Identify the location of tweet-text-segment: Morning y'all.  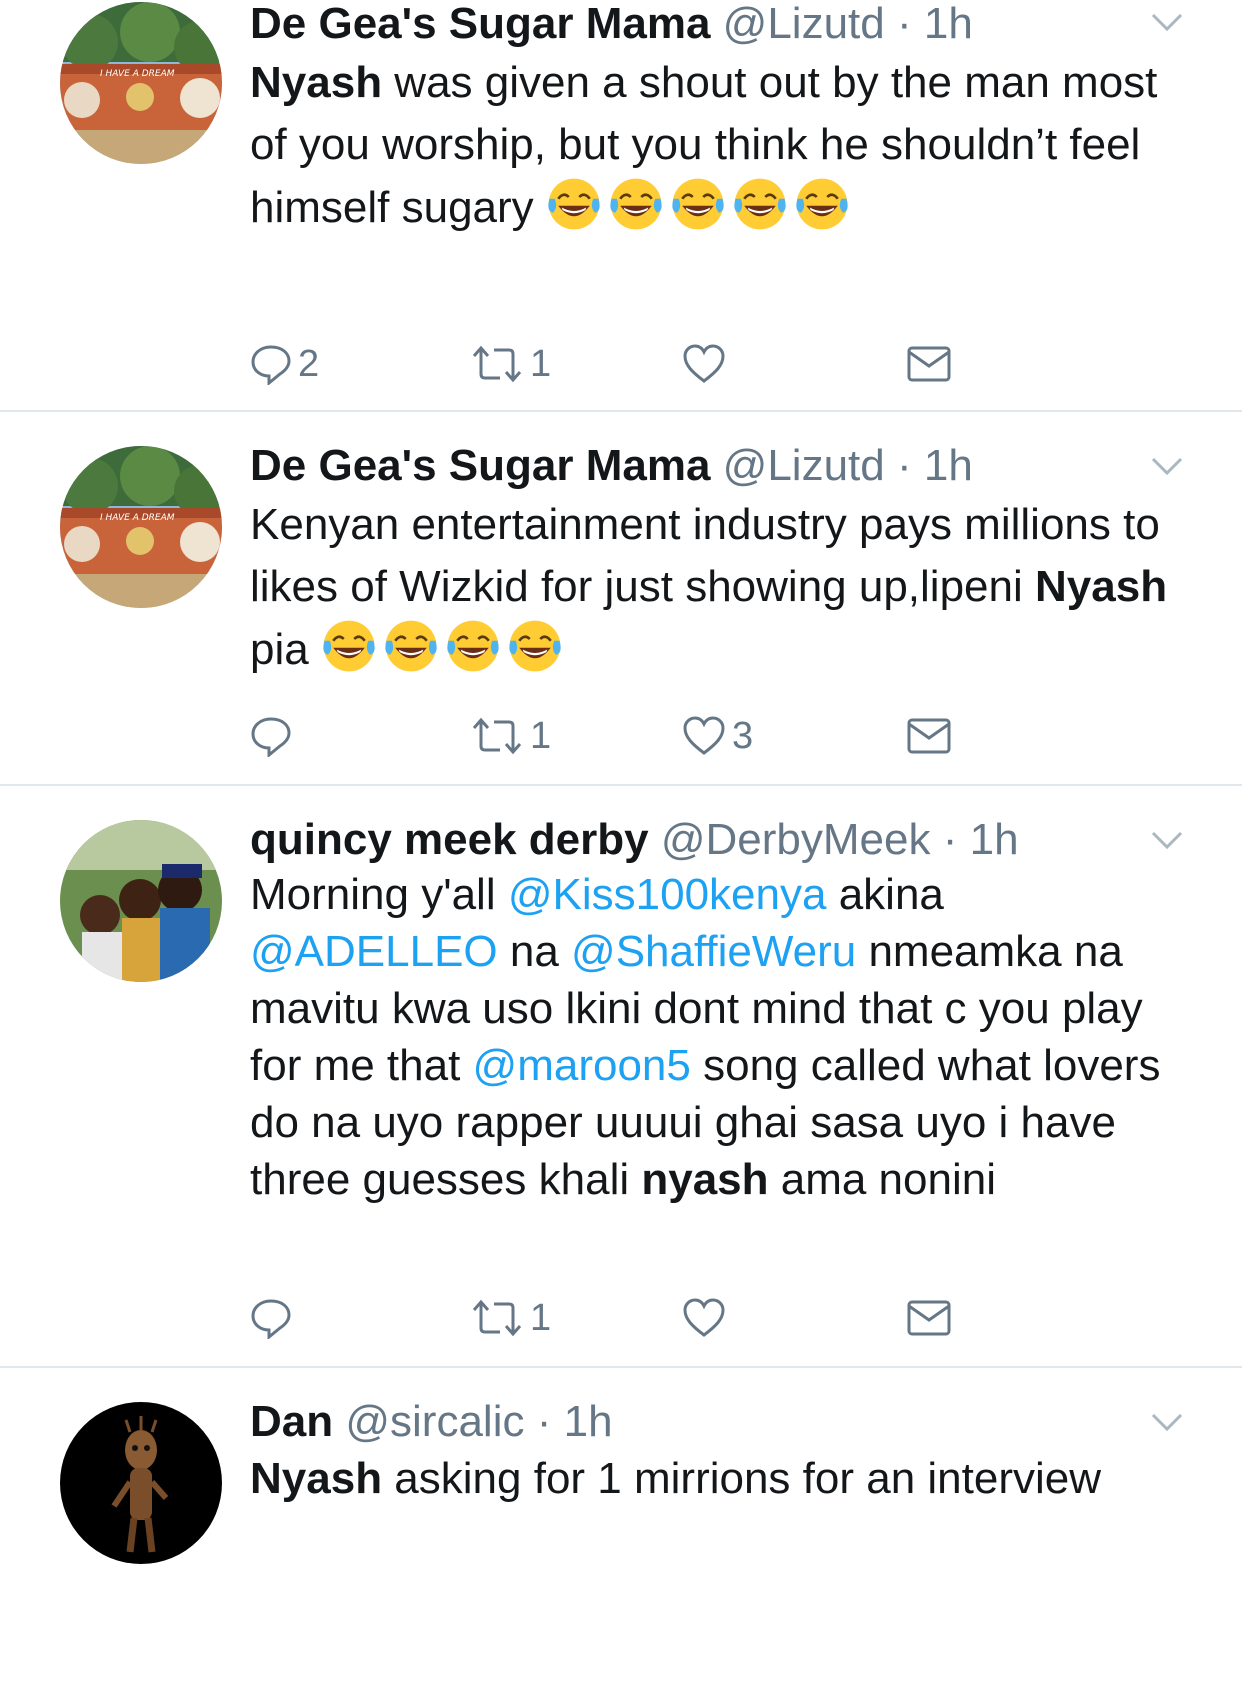
(379, 894).